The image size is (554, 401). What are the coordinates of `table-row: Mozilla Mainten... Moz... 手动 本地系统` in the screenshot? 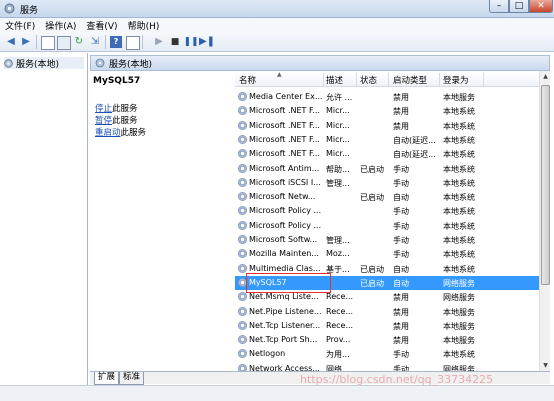 It's located at (387, 254).